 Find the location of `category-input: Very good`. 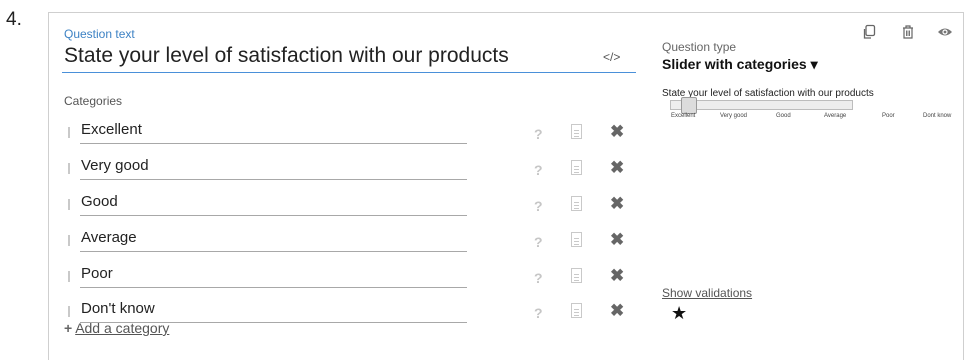

category-input: Very good is located at coordinates (274, 165).